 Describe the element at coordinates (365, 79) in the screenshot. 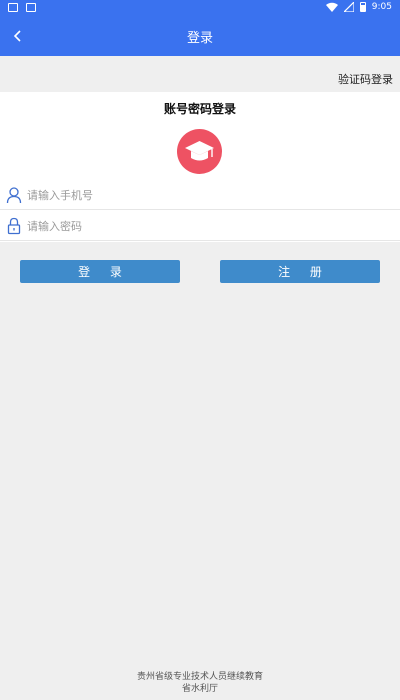

I see `sms-login-link: 验证码登录` at that location.